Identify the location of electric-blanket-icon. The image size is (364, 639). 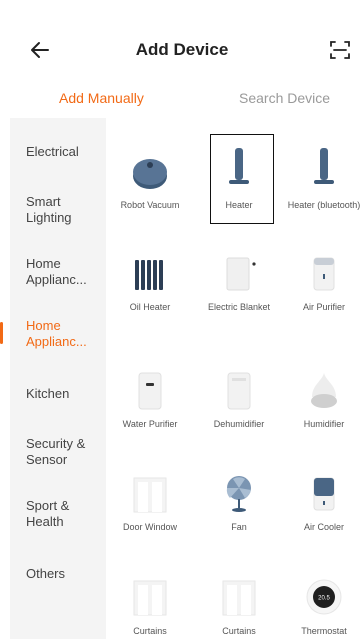
(241, 274).